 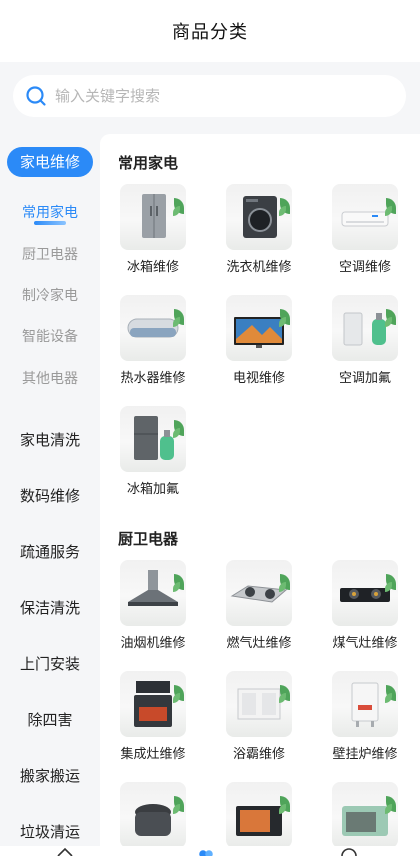 What do you see at coordinates (365, 704) in the screenshot?
I see `wall-boiler-icon` at bounding box center [365, 704].